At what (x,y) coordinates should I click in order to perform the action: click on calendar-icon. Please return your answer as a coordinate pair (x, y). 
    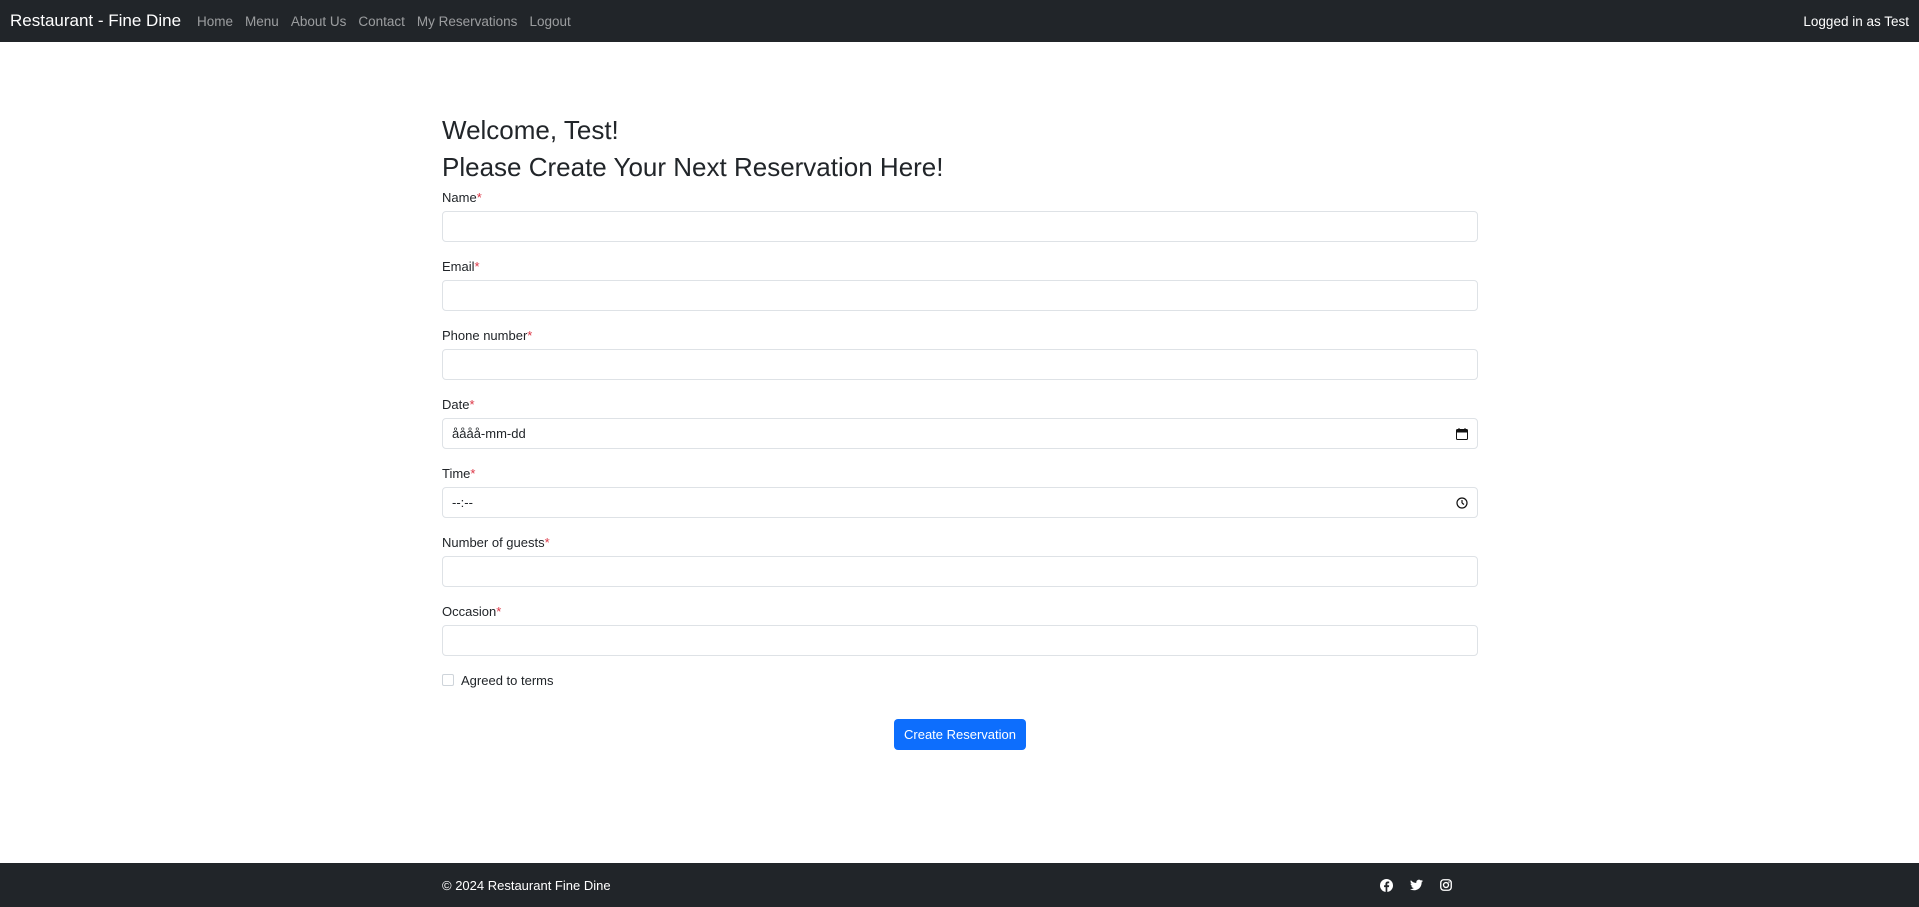
    Looking at the image, I should click on (1462, 433).